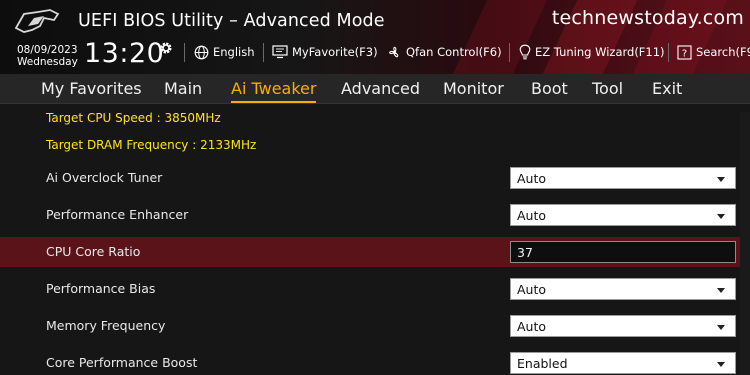 This screenshot has height=375, width=750. I want to click on setting-label: Performance Enhancer, so click(117, 214).